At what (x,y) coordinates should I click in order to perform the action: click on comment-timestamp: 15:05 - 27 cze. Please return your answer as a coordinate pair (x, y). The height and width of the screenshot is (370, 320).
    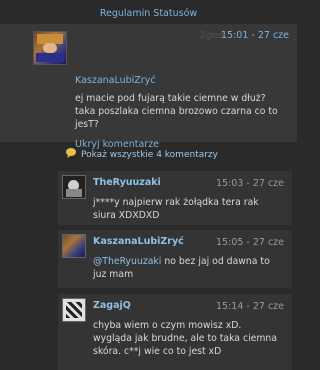
    Looking at the image, I should click on (250, 242).